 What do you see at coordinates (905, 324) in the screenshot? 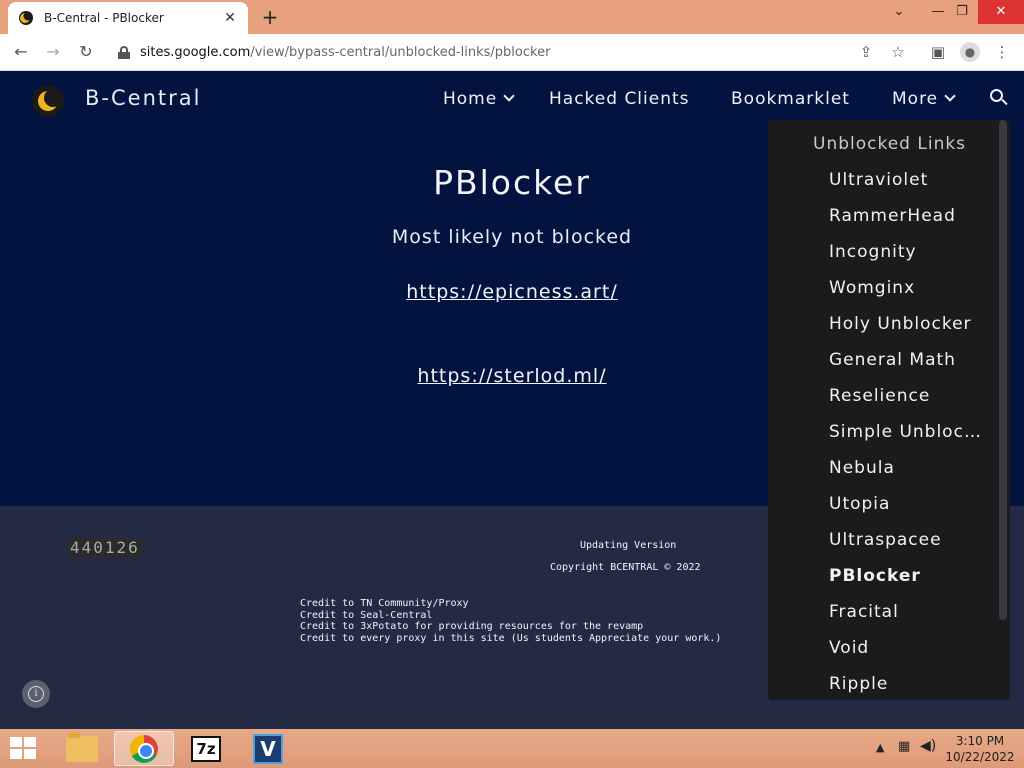
I see `dropdown-item: Holy Unblocker` at bounding box center [905, 324].